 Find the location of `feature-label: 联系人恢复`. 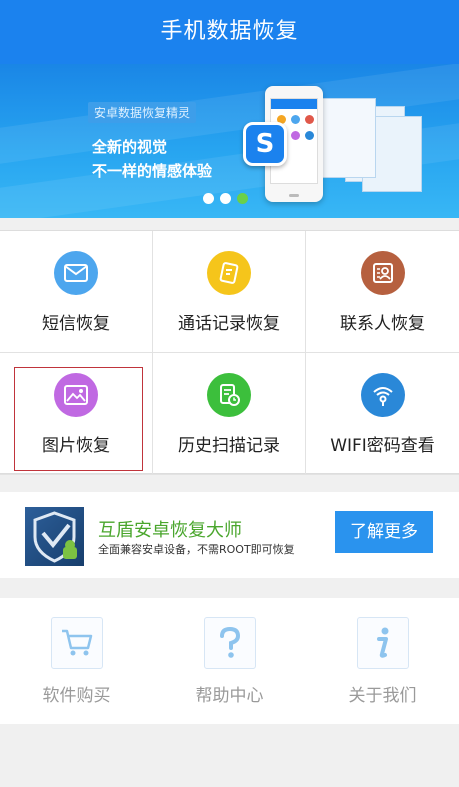

feature-label: 联系人恢复 is located at coordinates (382, 324).